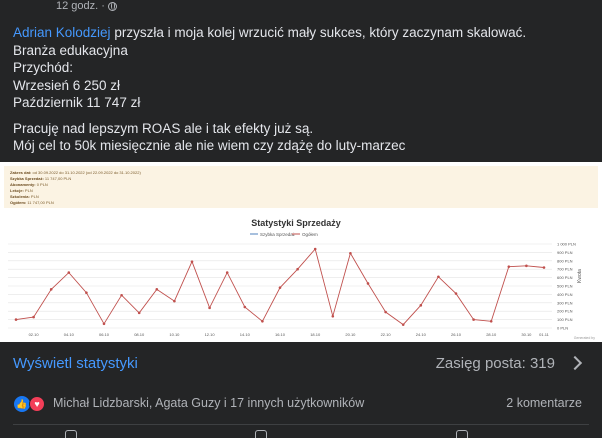 Image resolution: width=602 pixels, height=438 pixels. Describe the element at coordinates (565, 311) in the screenshot. I see `y-tick-label: 200 PLN` at that location.